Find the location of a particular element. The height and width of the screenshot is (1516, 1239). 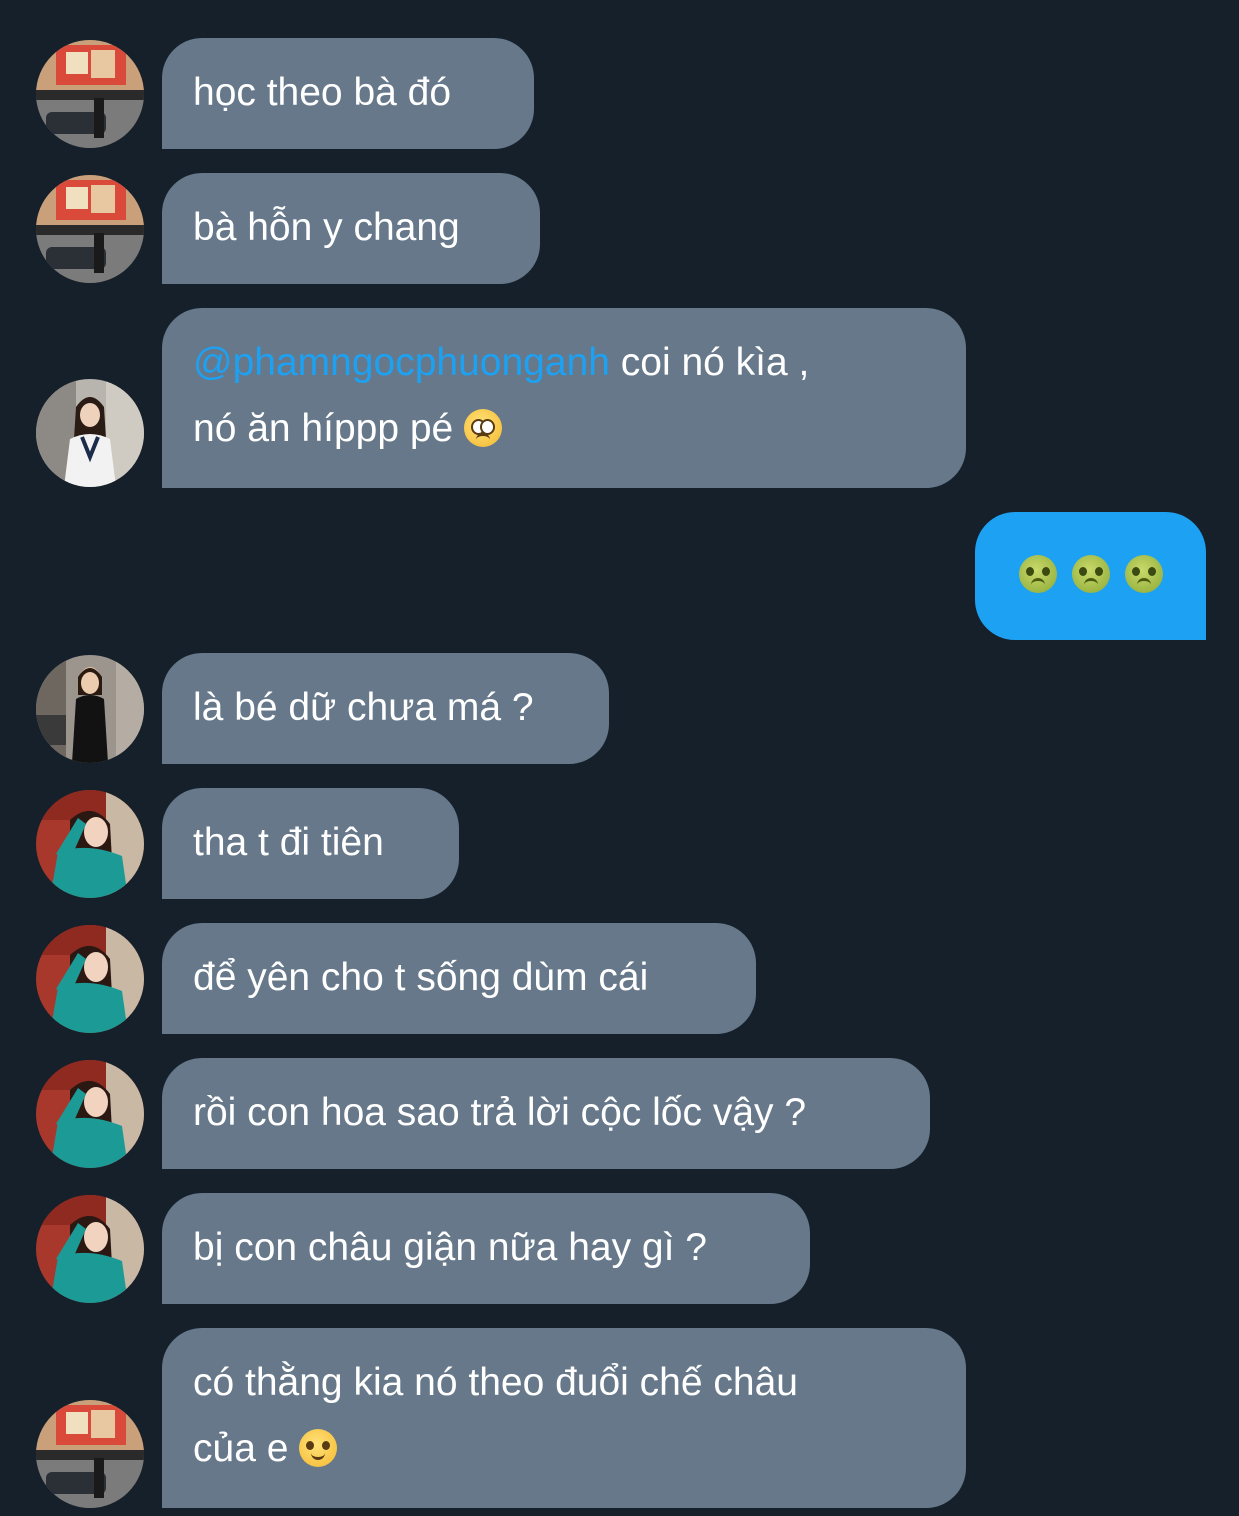

message-row: rồi con hoa sao trả lời cộc lốc vậy ? is located at coordinates (619, 1113).